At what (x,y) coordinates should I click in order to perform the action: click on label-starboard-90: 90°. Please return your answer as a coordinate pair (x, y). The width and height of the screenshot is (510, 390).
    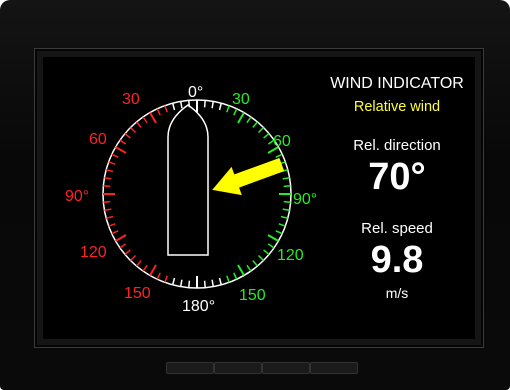
    Looking at the image, I should click on (305, 199).